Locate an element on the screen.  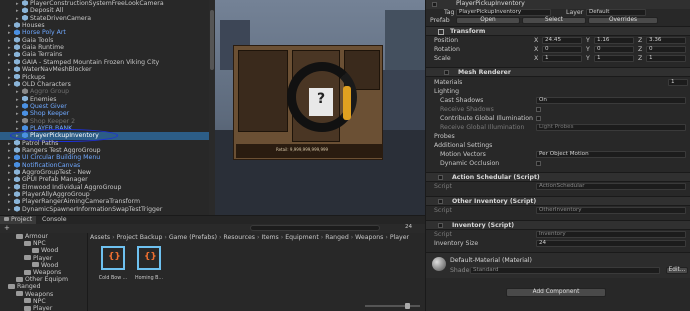
icon-size-slider-thumb is located at coordinates (407, 306).